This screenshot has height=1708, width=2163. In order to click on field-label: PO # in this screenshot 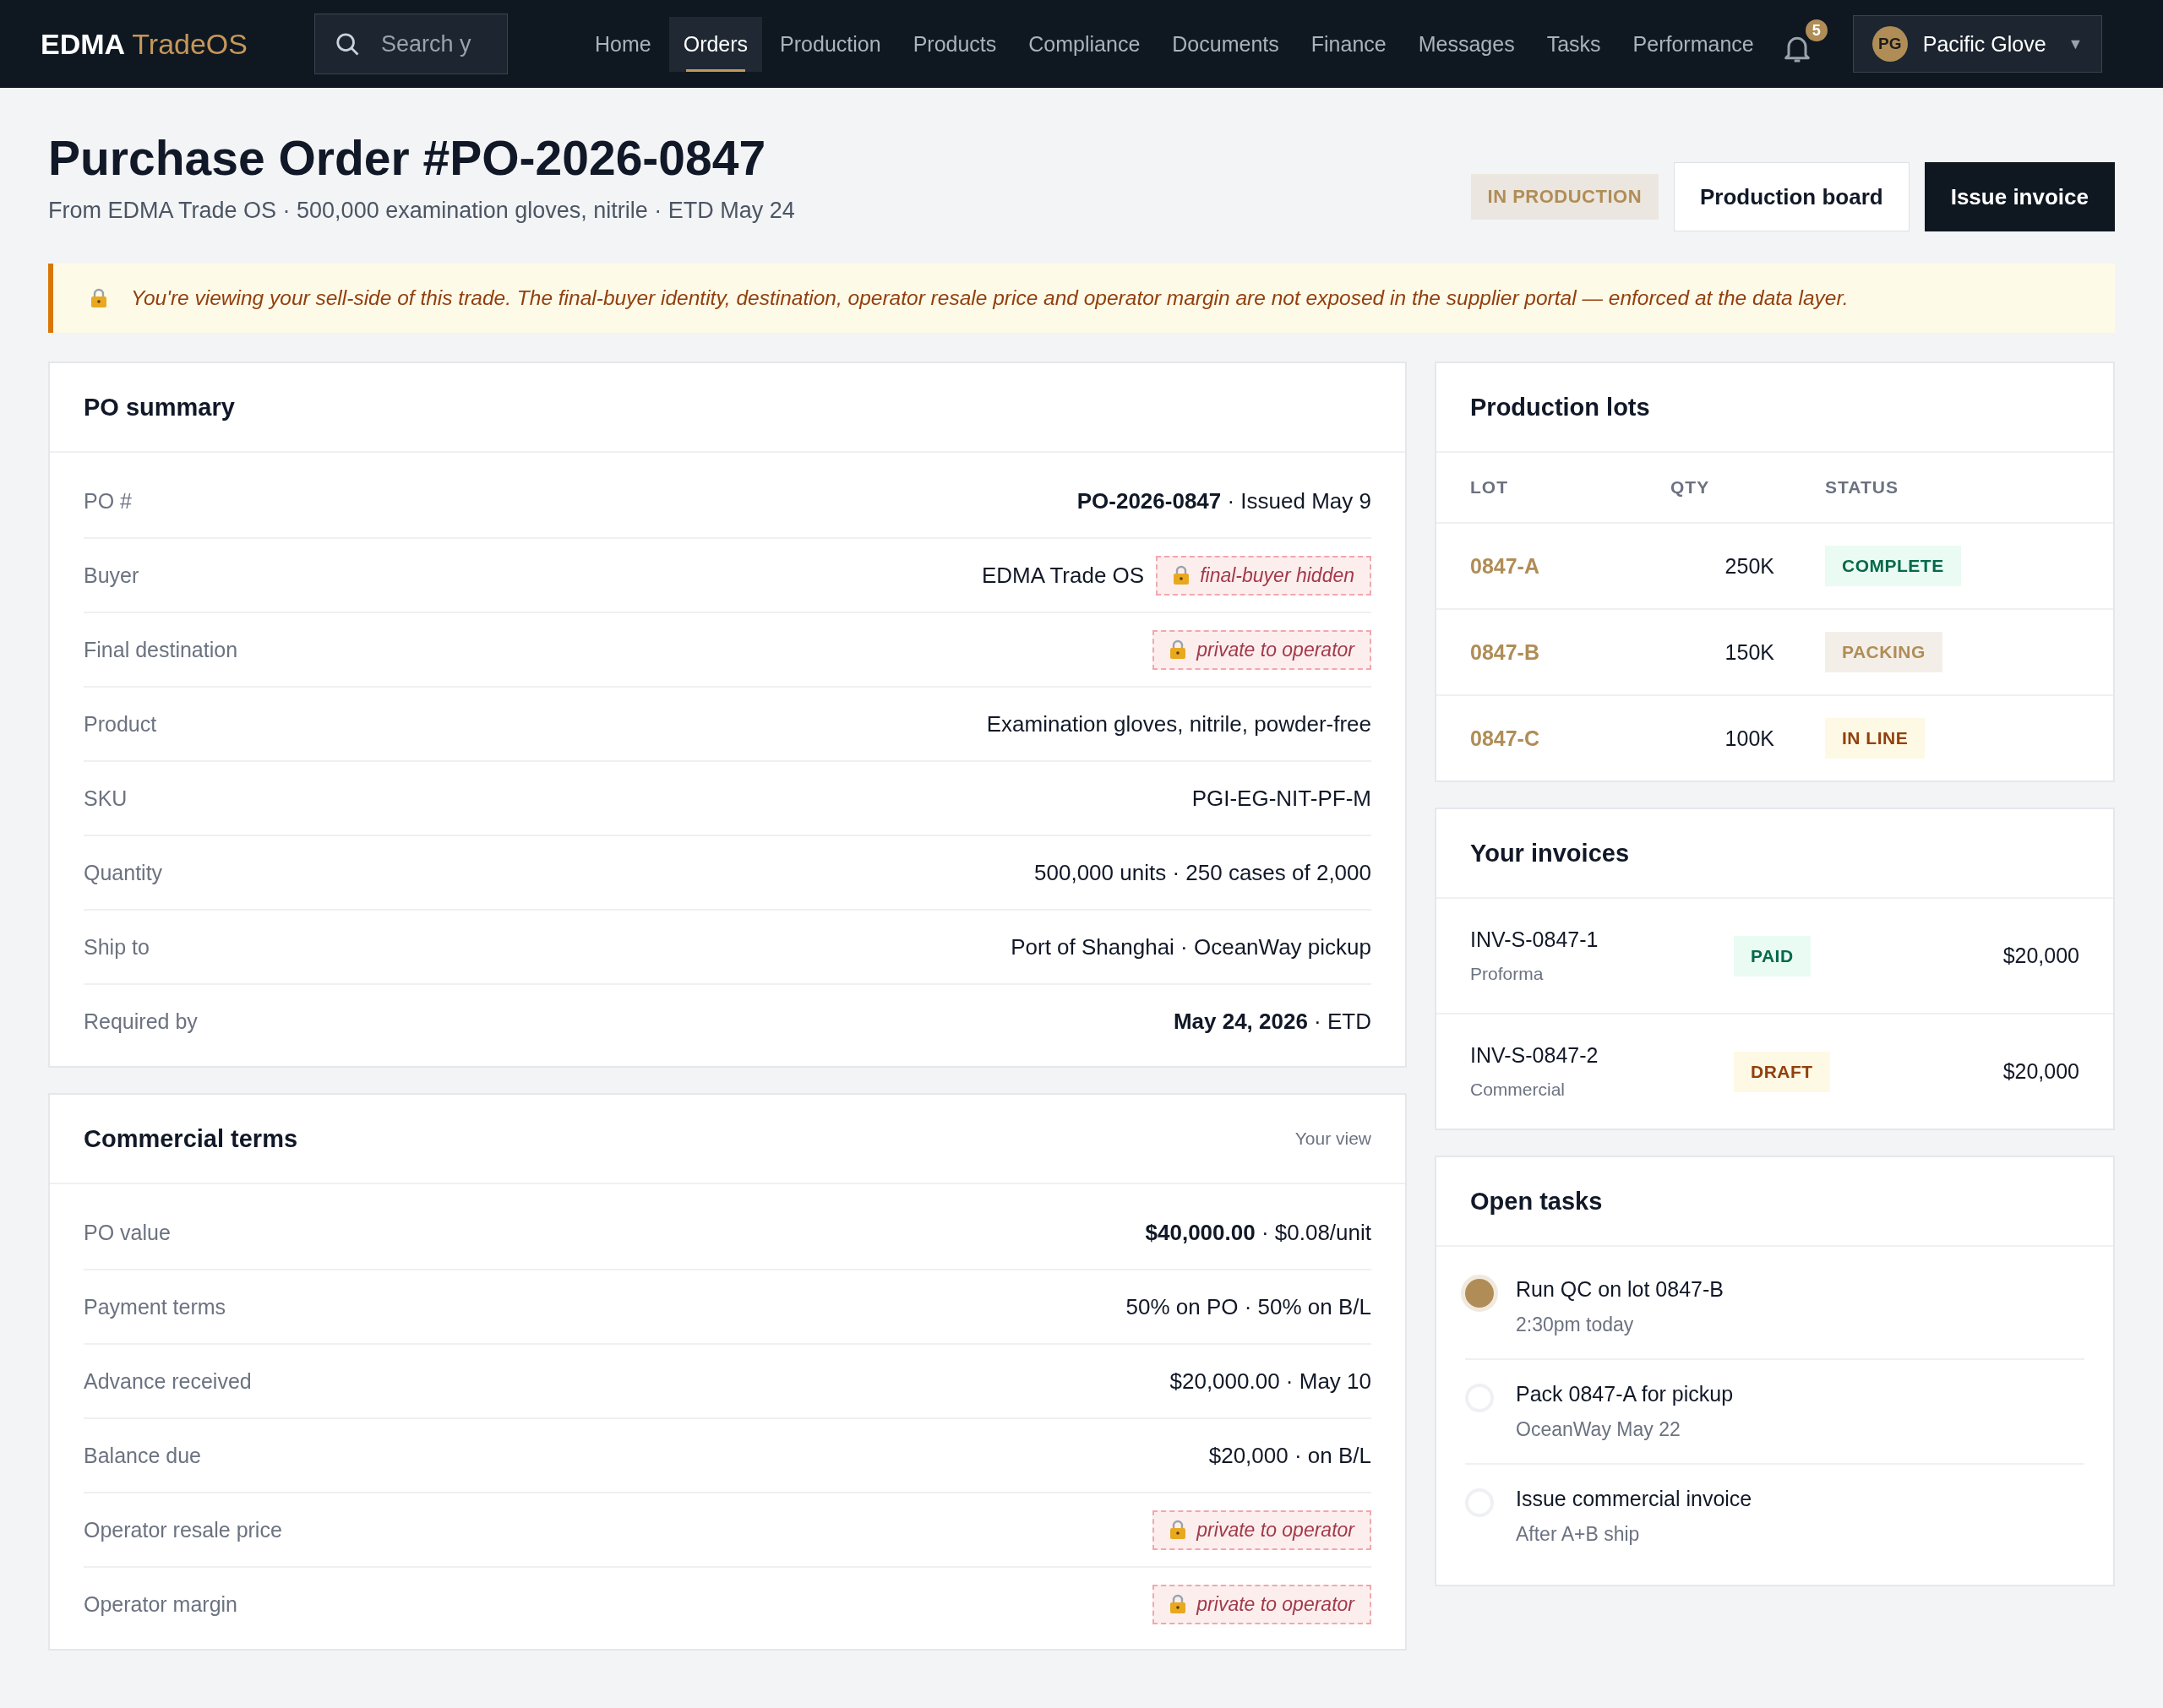, I will do `click(108, 501)`.